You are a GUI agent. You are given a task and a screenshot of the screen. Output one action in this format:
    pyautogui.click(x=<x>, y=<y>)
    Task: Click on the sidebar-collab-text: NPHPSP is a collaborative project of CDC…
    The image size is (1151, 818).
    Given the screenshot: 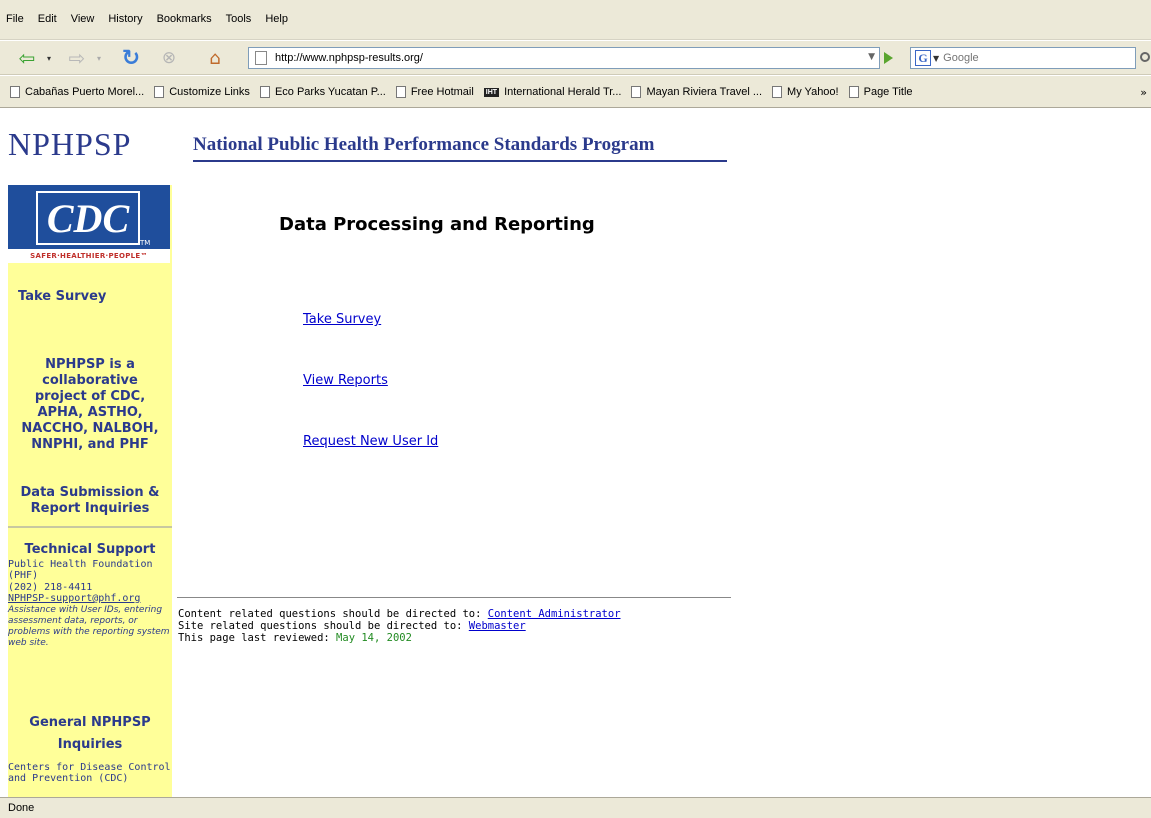 What is the action you would take?
    pyautogui.click(x=90, y=404)
    